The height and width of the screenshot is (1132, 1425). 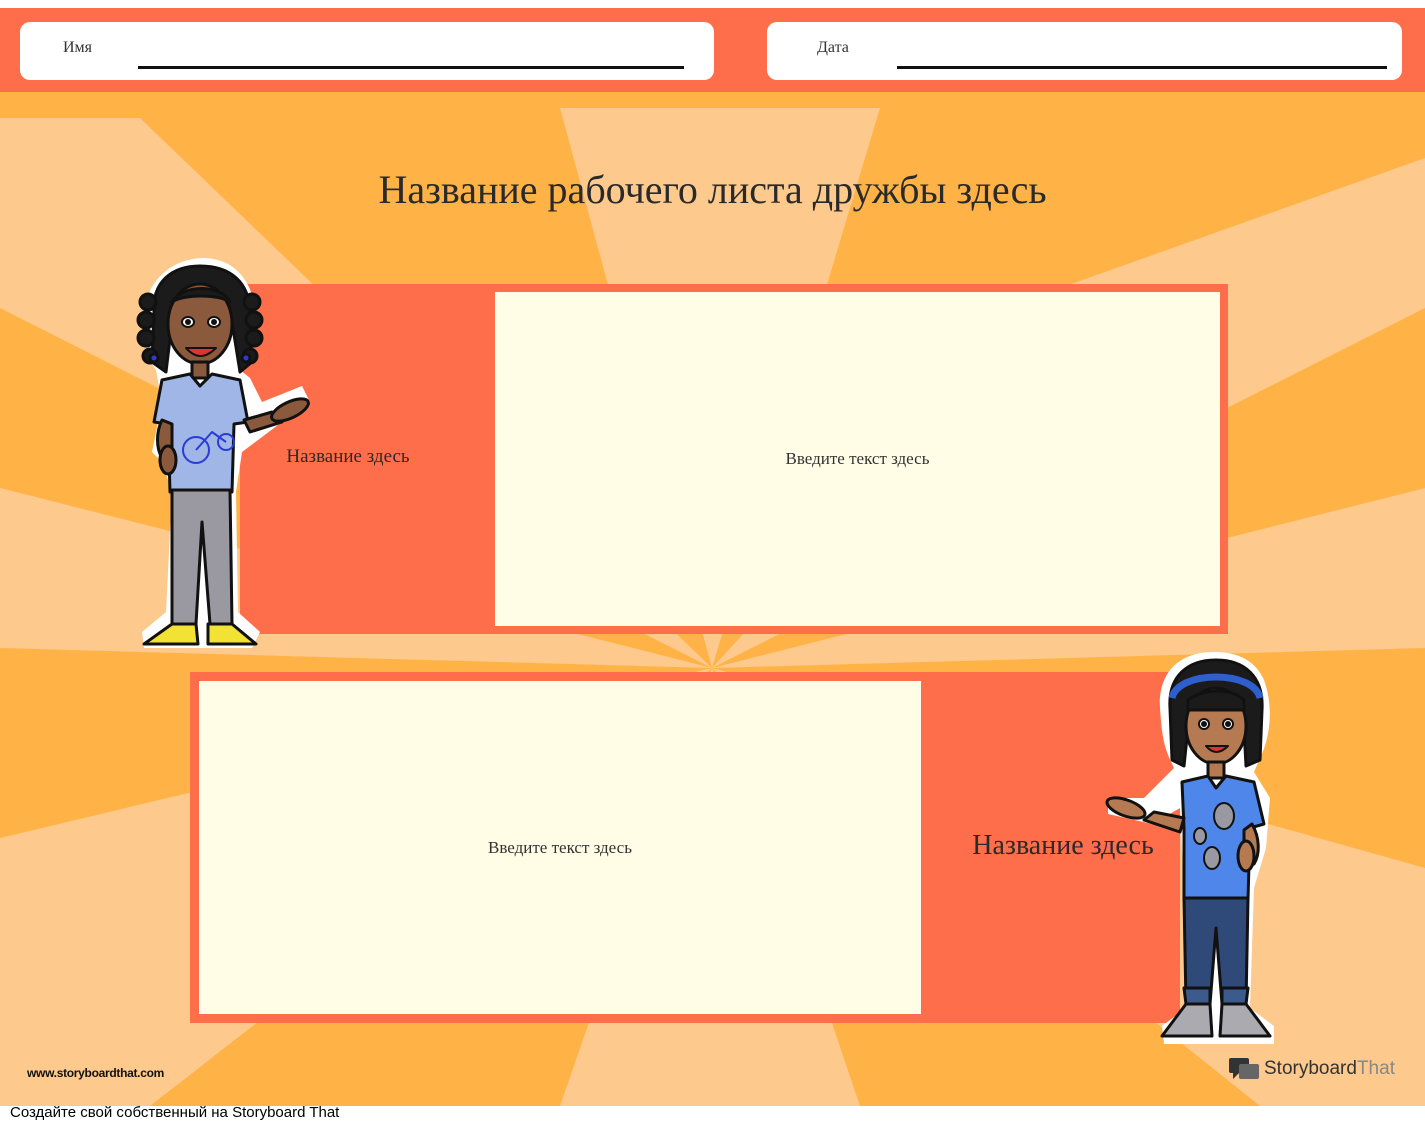 What do you see at coordinates (78, 47) in the screenshot?
I see `name-label: Имя` at bounding box center [78, 47].